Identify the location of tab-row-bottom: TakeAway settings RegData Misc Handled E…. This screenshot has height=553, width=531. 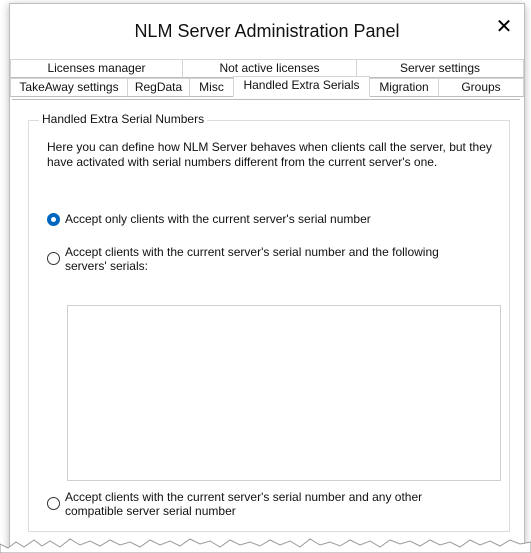
(267, 86).